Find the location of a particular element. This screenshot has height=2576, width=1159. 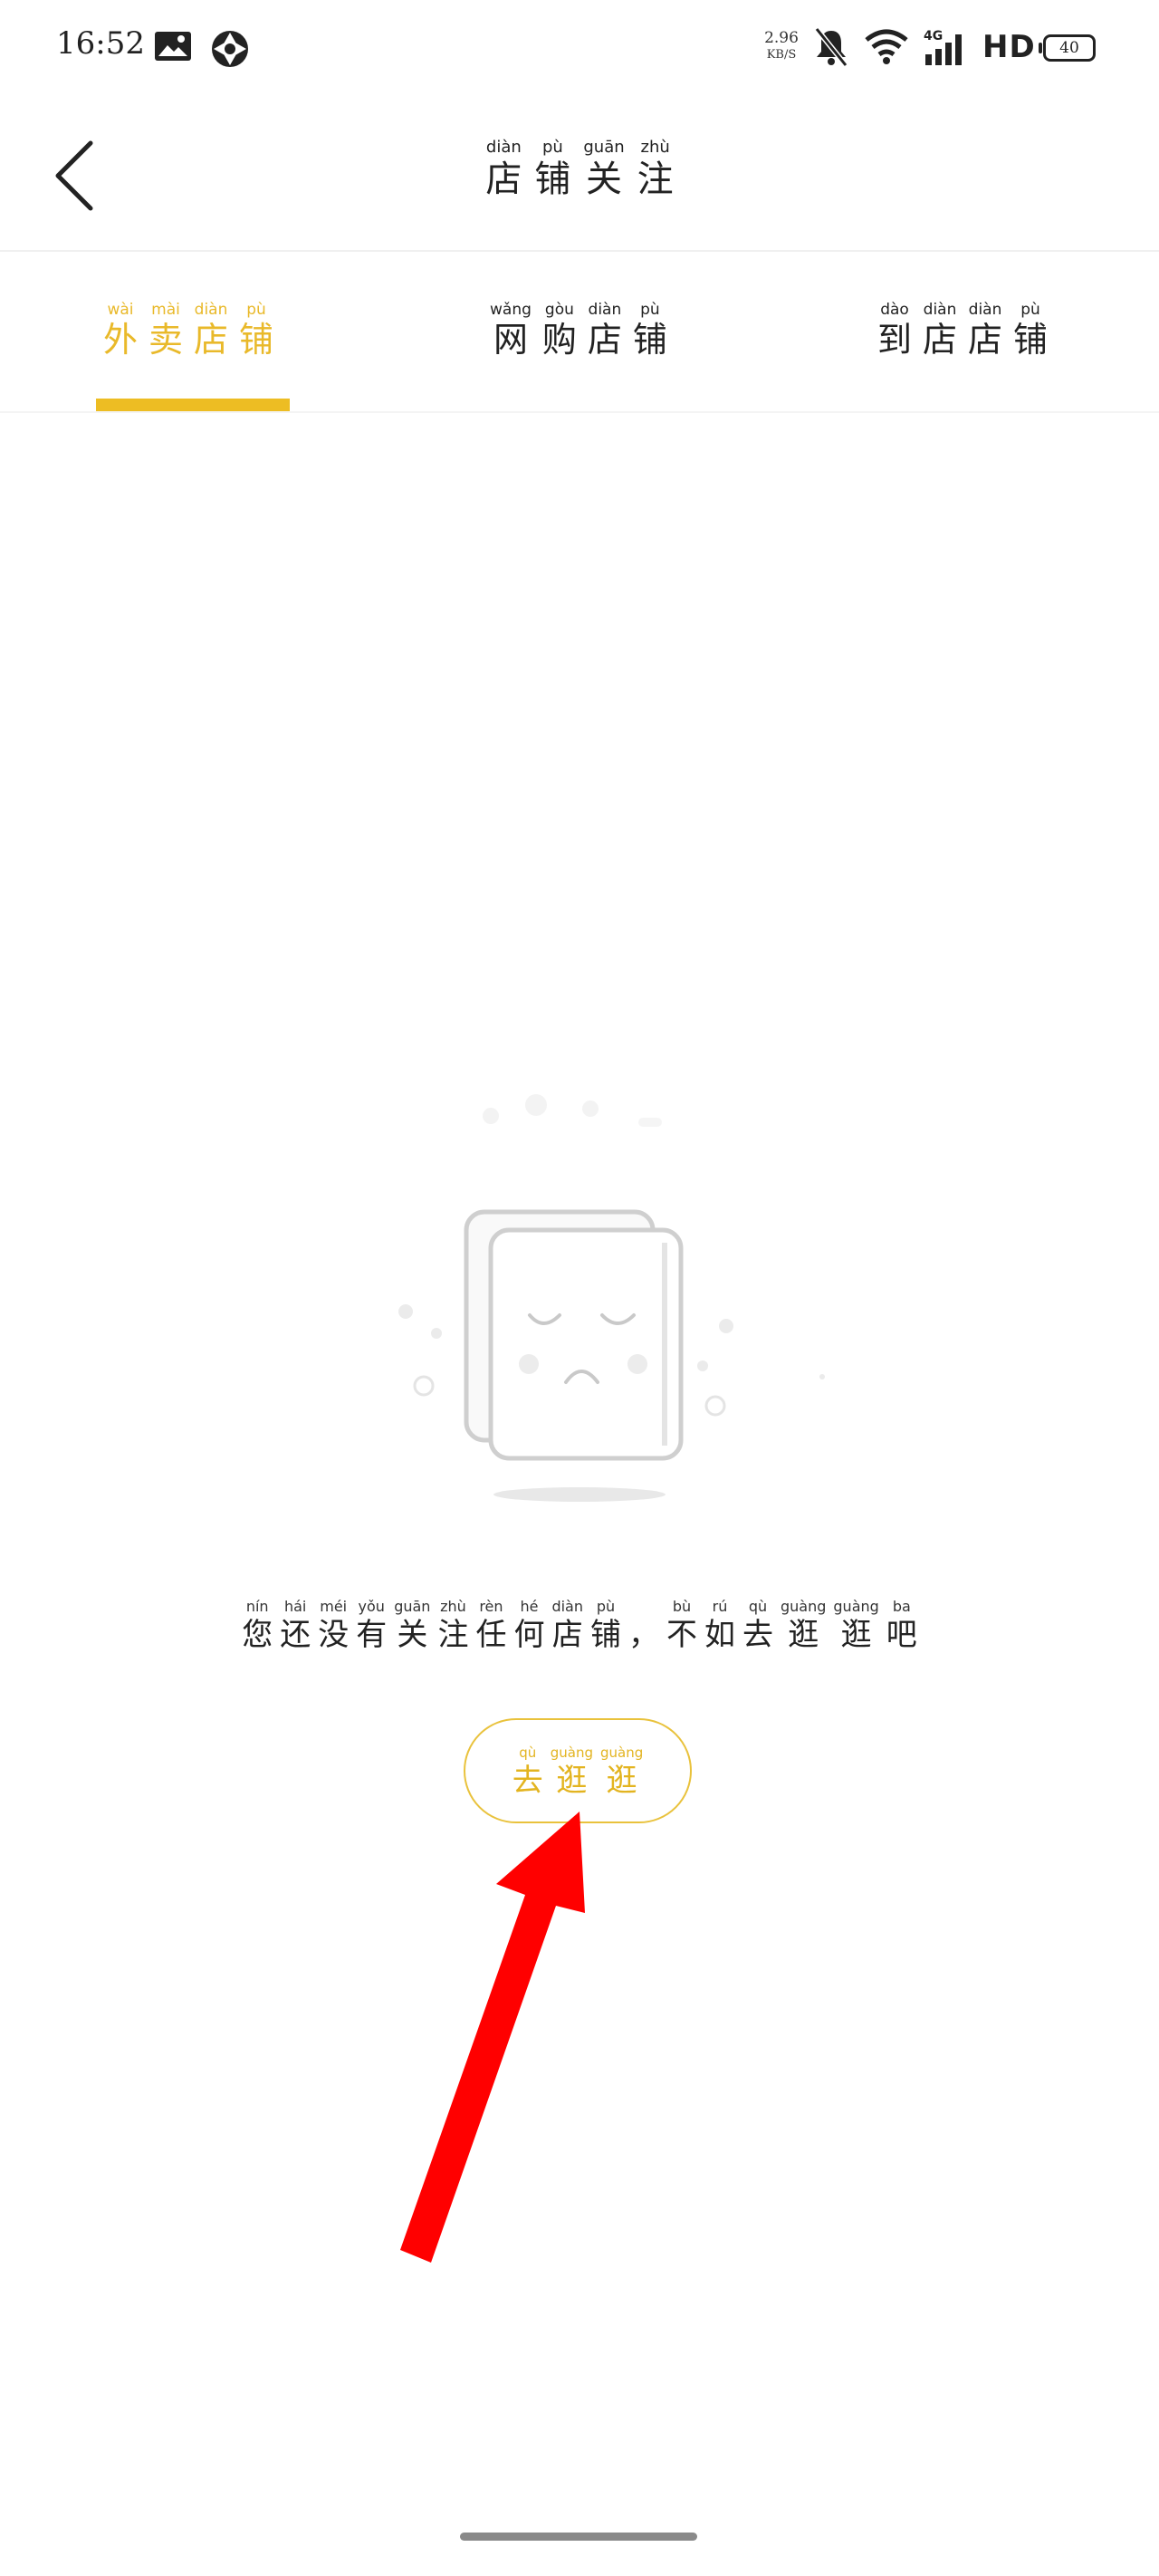

battery-tip is located at coordinates (1040, 48).